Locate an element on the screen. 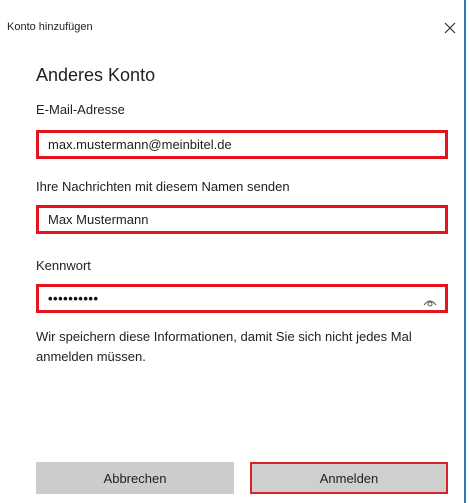 The height and width of the screenshot is (503, 469). email-field is located at coordinates (218, 144).